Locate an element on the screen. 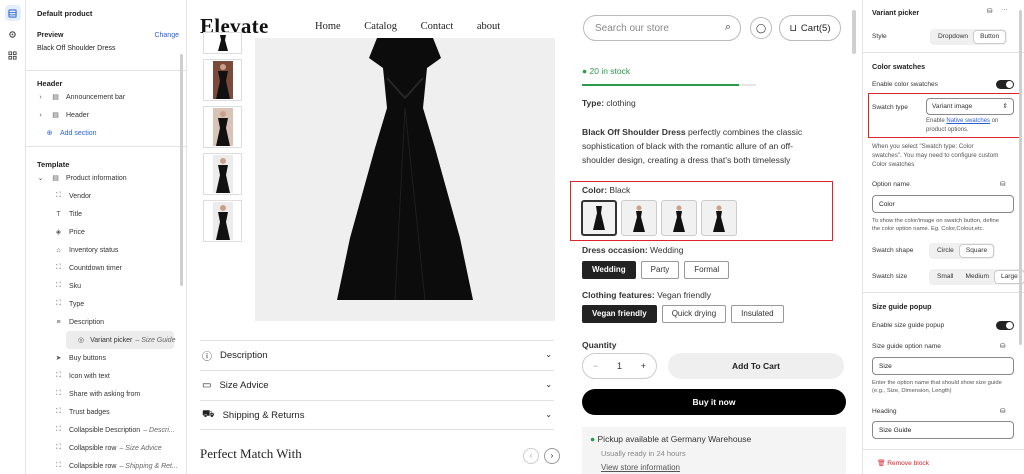  option-party: Party is located at coordinates (660, 270).